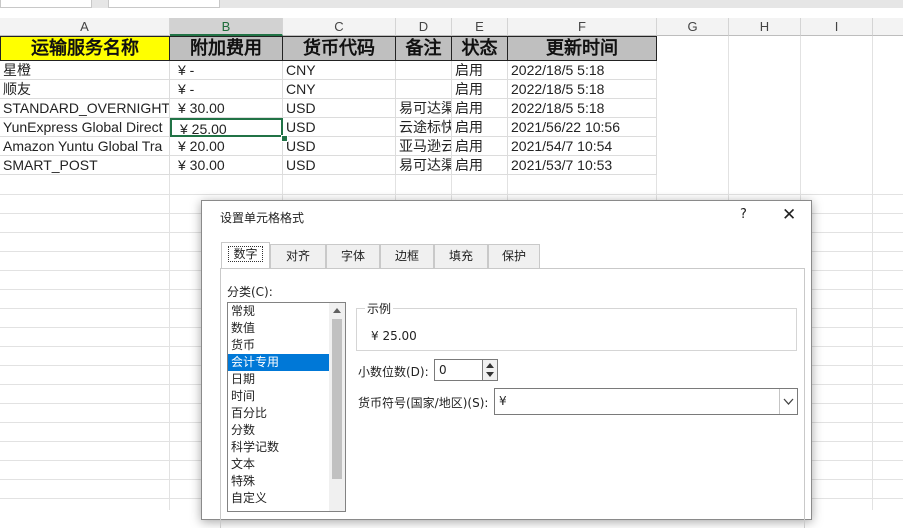 This screenshot has height=528, width=903. What do you see at coordinates (393, 372) in the screenshot?
I see `decimal-places-label: 小数位数(D):` at bounding box center [393, 372].